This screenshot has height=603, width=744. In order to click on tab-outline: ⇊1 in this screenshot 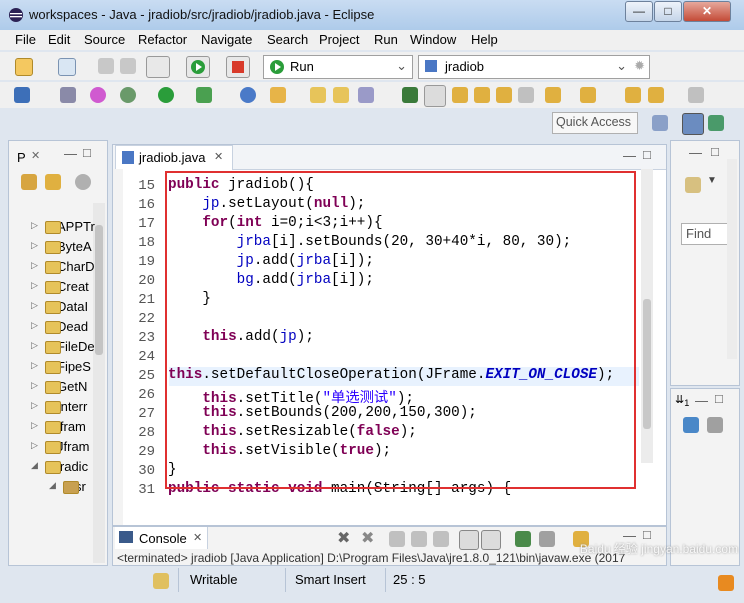, I will do `click(682, 400)`.